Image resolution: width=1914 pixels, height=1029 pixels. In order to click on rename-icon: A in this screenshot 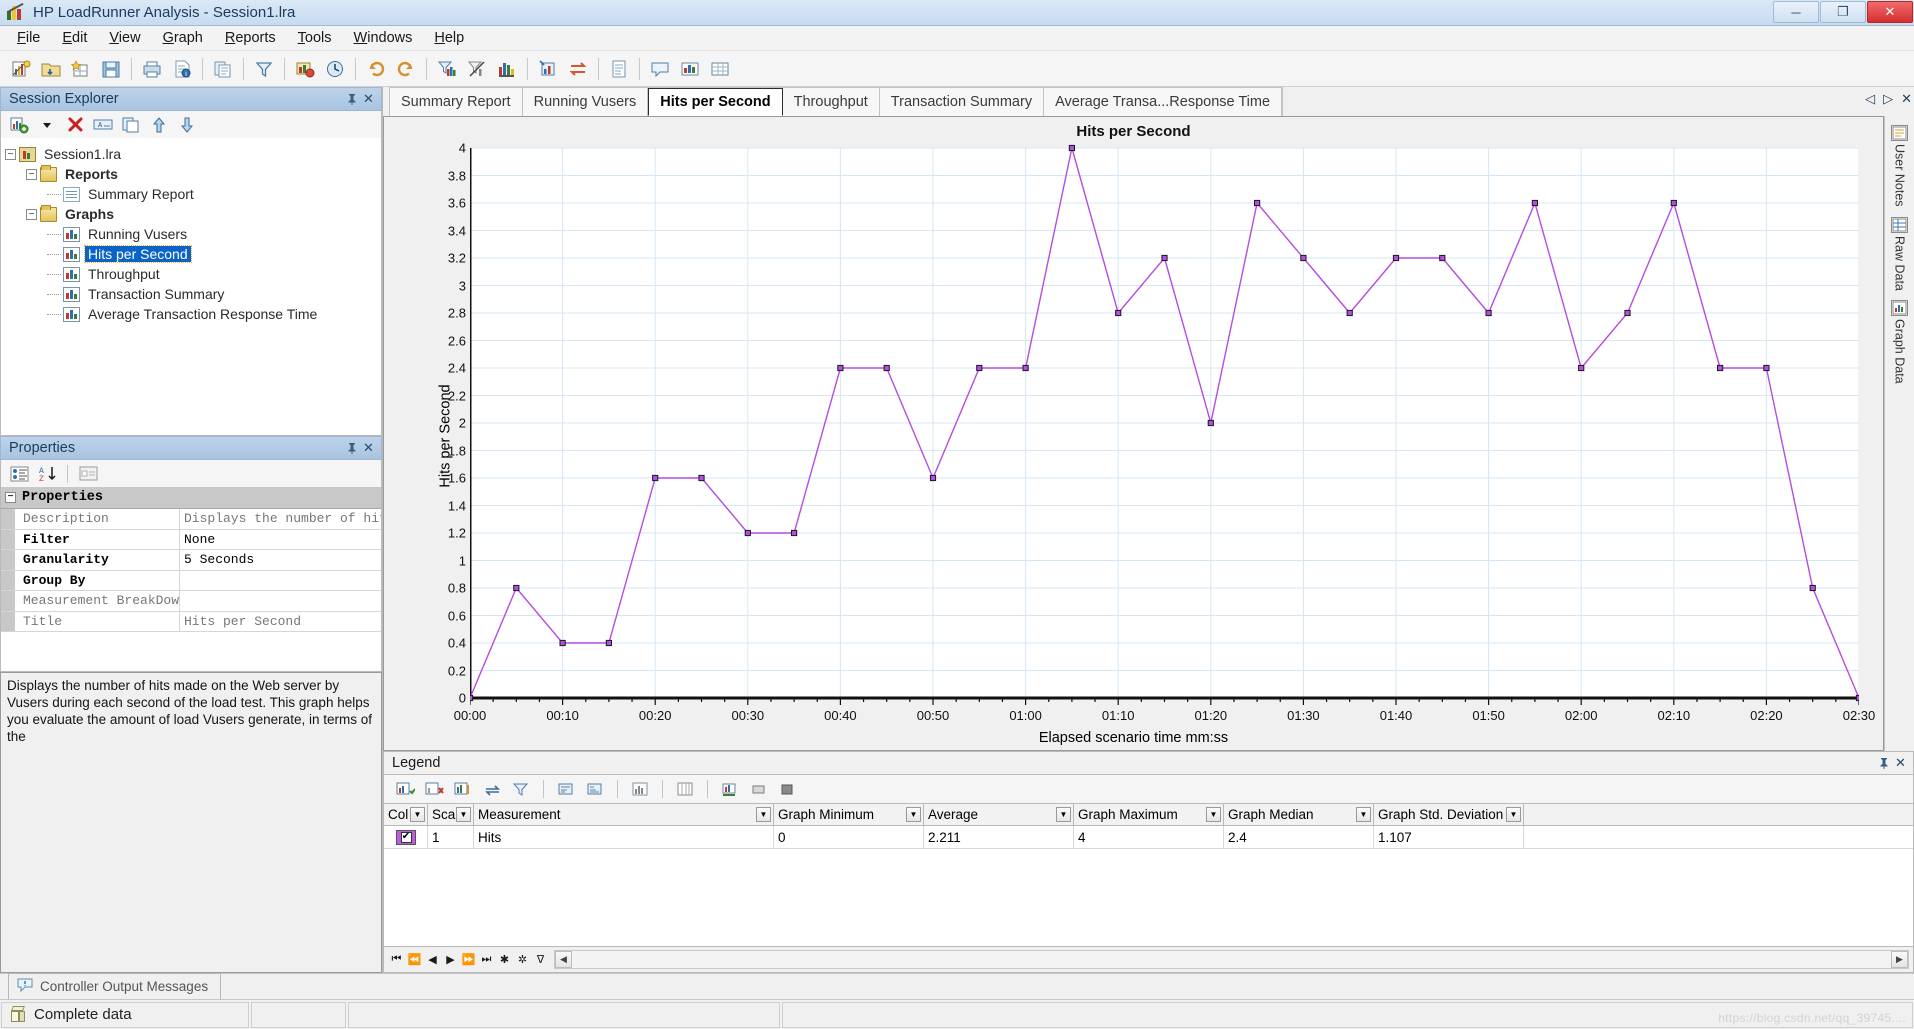, I will do `click(103, 125)`.